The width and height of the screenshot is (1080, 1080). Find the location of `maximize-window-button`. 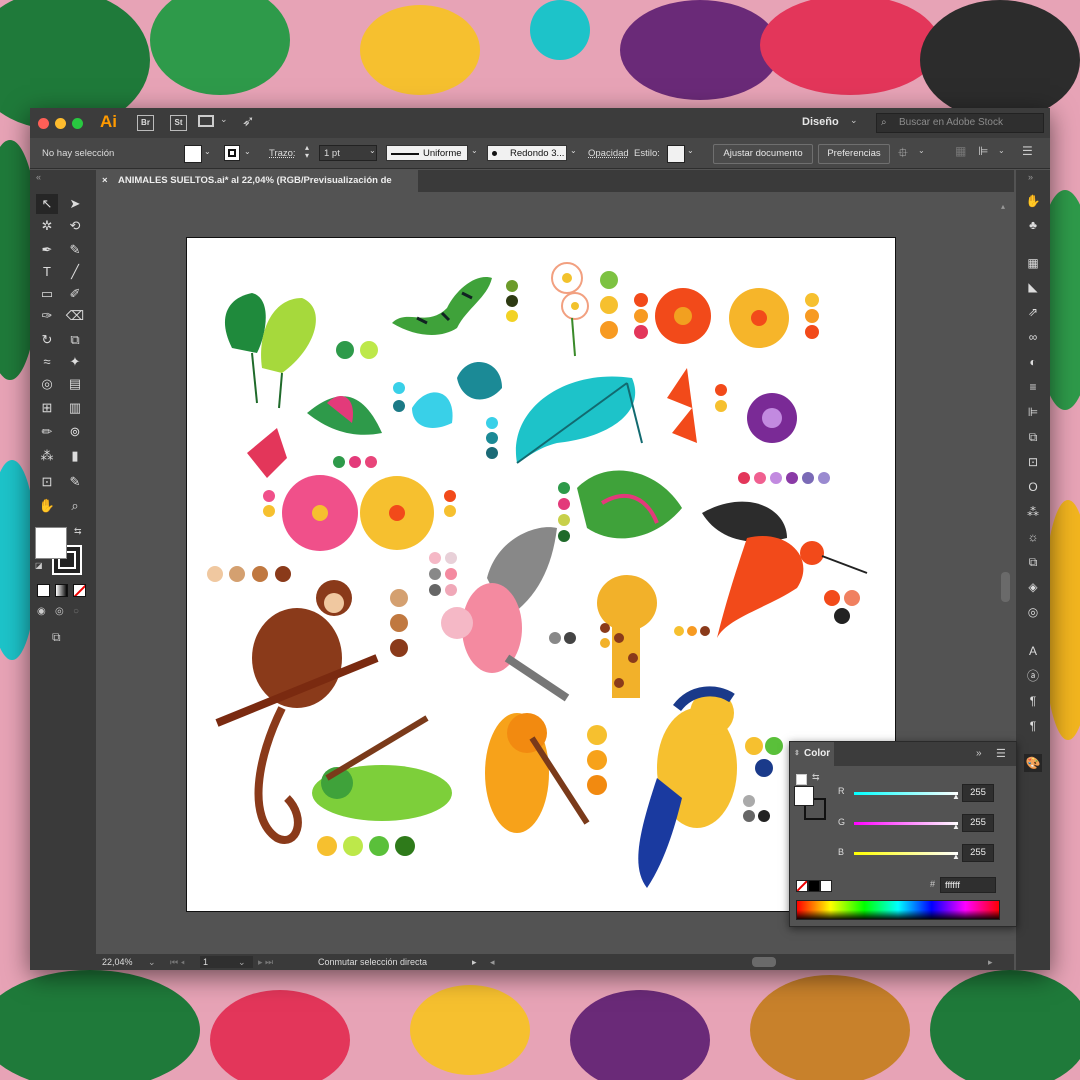

maximize-window-button is located at coordinates (77, 123).